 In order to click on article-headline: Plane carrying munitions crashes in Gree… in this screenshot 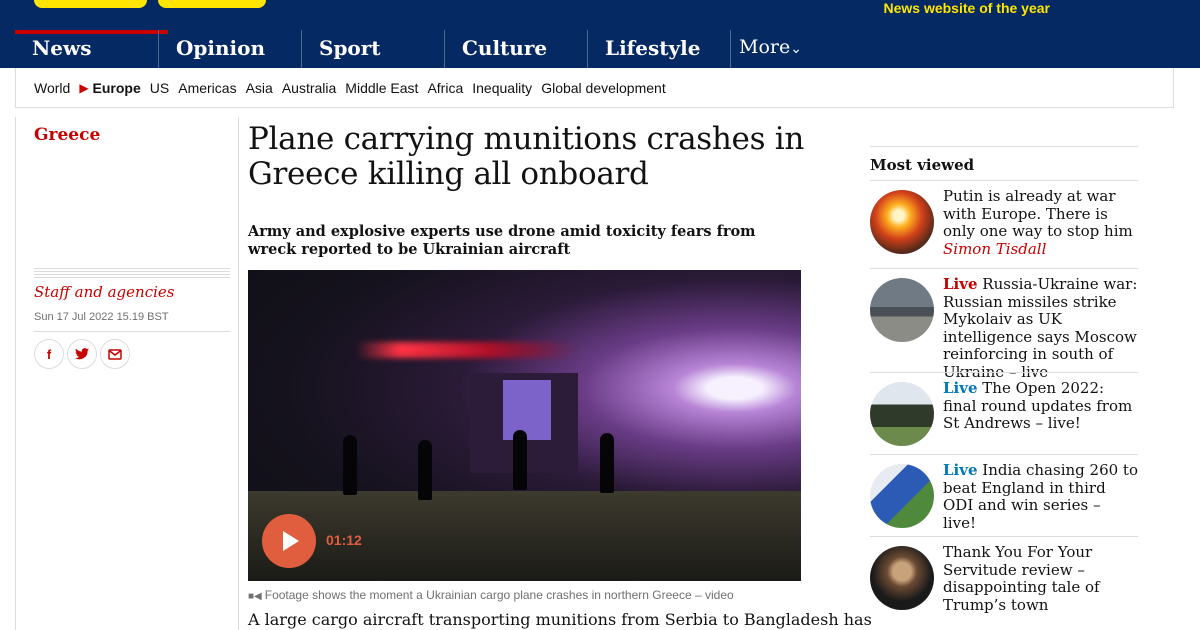, I will do `click(526, 156)`.